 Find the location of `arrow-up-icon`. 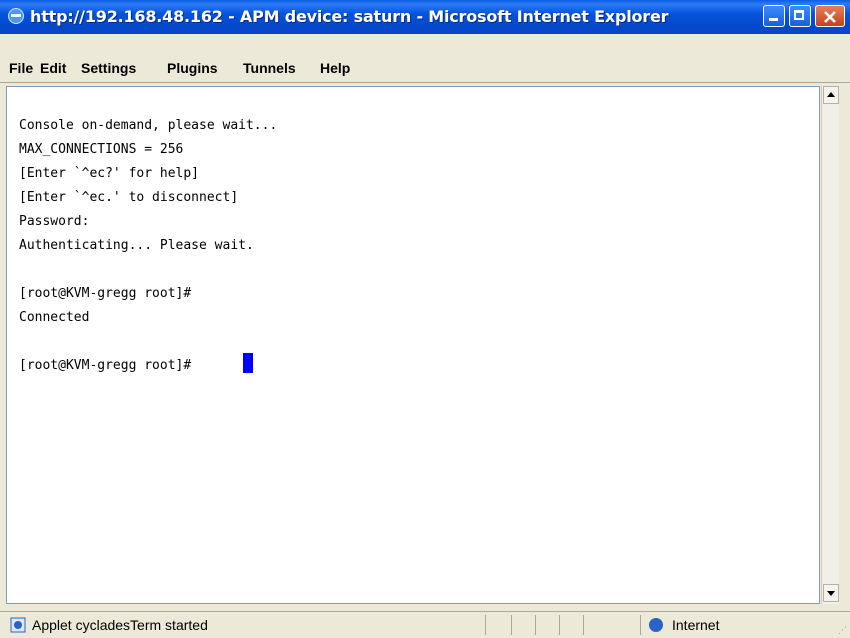

arrow-up-icon is located at coordinates (831, 94).